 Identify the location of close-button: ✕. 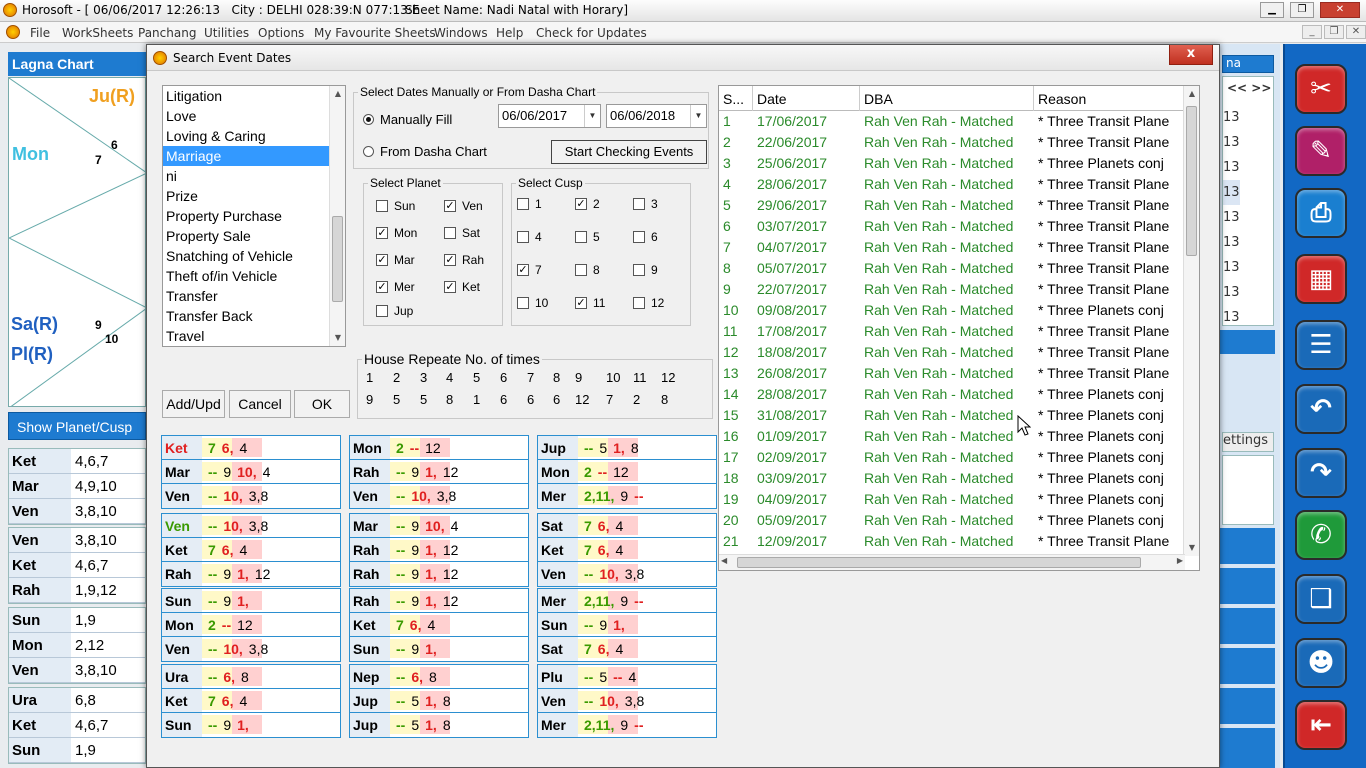
(1340, 10).